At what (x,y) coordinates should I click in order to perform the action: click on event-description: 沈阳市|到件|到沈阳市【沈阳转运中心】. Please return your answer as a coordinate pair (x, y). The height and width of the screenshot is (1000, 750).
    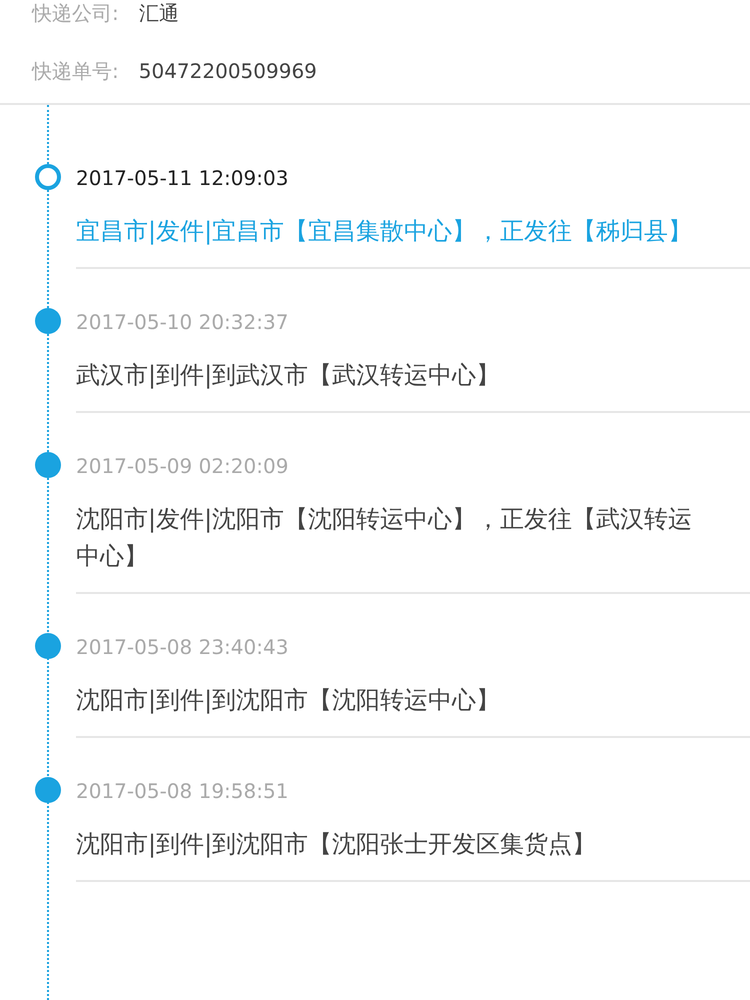
    Looking at the image, I should click on (289, 700).